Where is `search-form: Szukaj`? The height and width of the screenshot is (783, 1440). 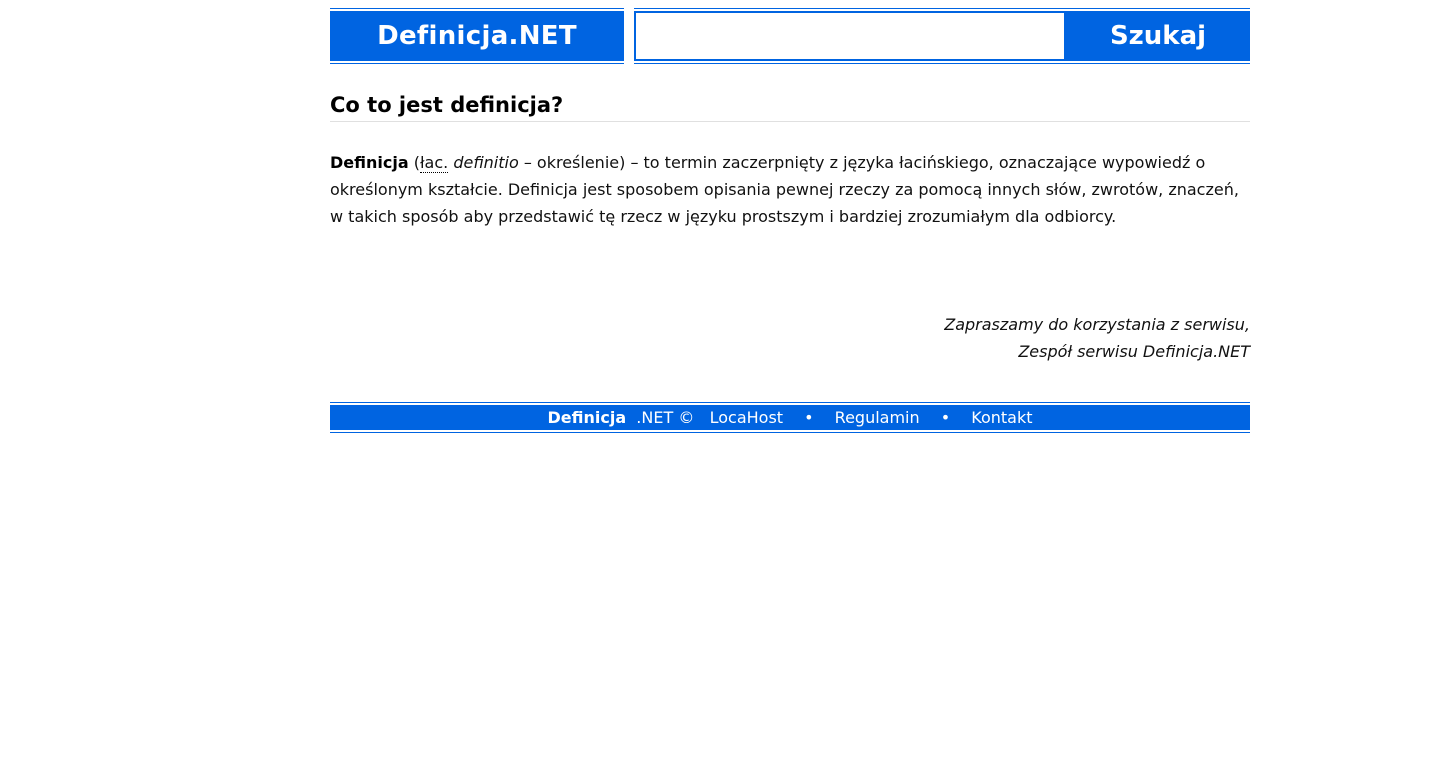 search-form: Szukaj is located at coordinates (942, 36).